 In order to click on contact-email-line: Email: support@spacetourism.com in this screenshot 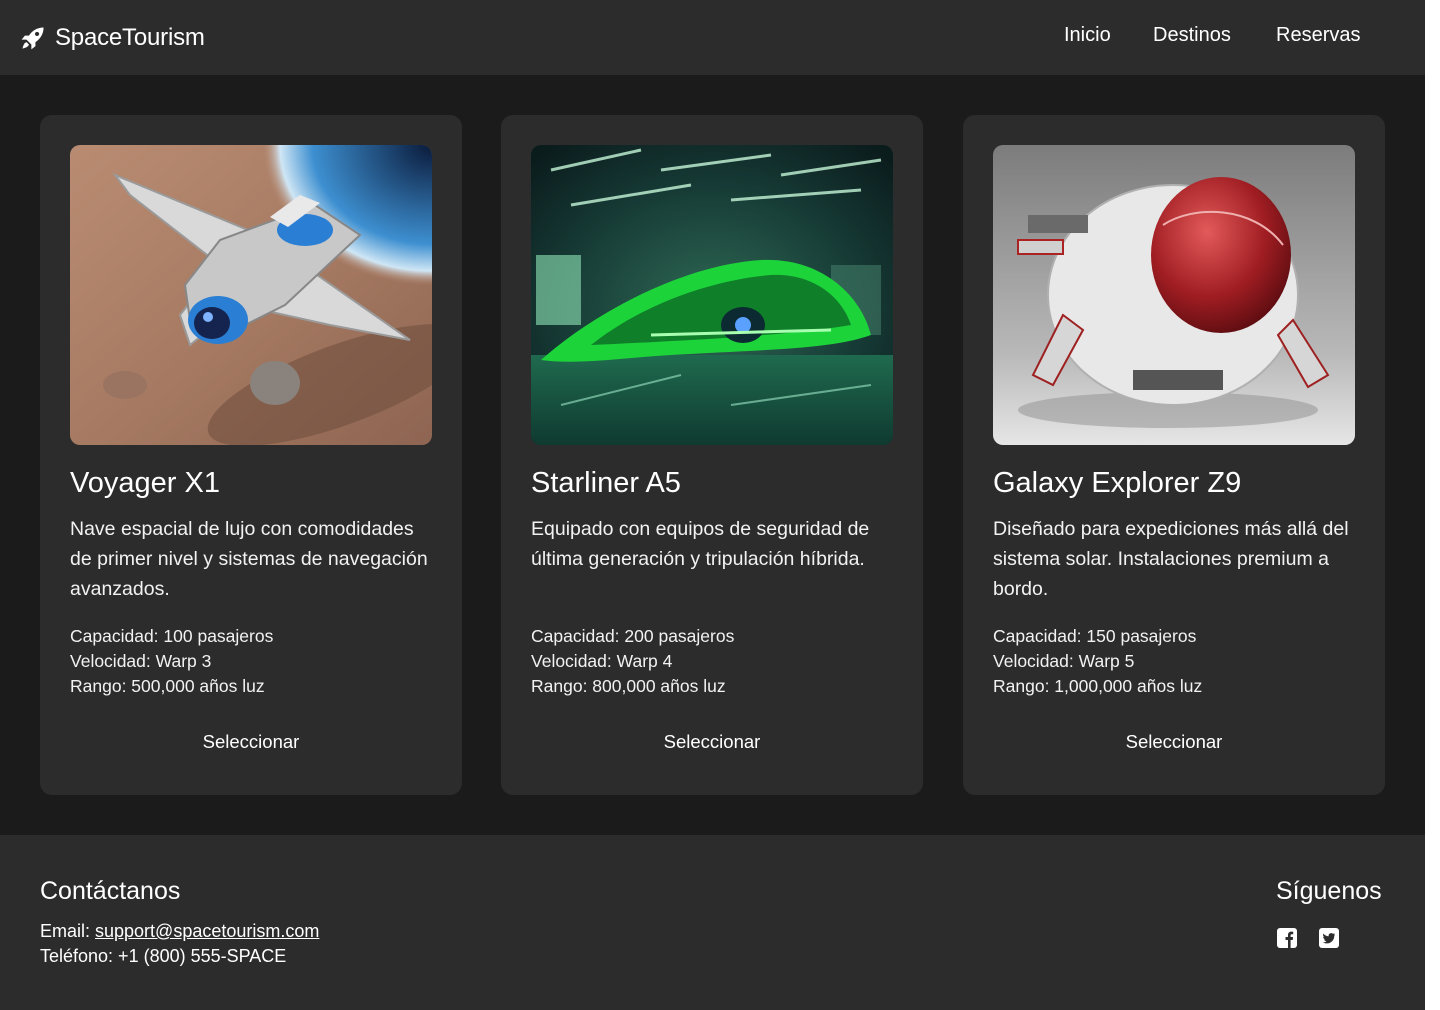, I will do `click(179, 931)`.